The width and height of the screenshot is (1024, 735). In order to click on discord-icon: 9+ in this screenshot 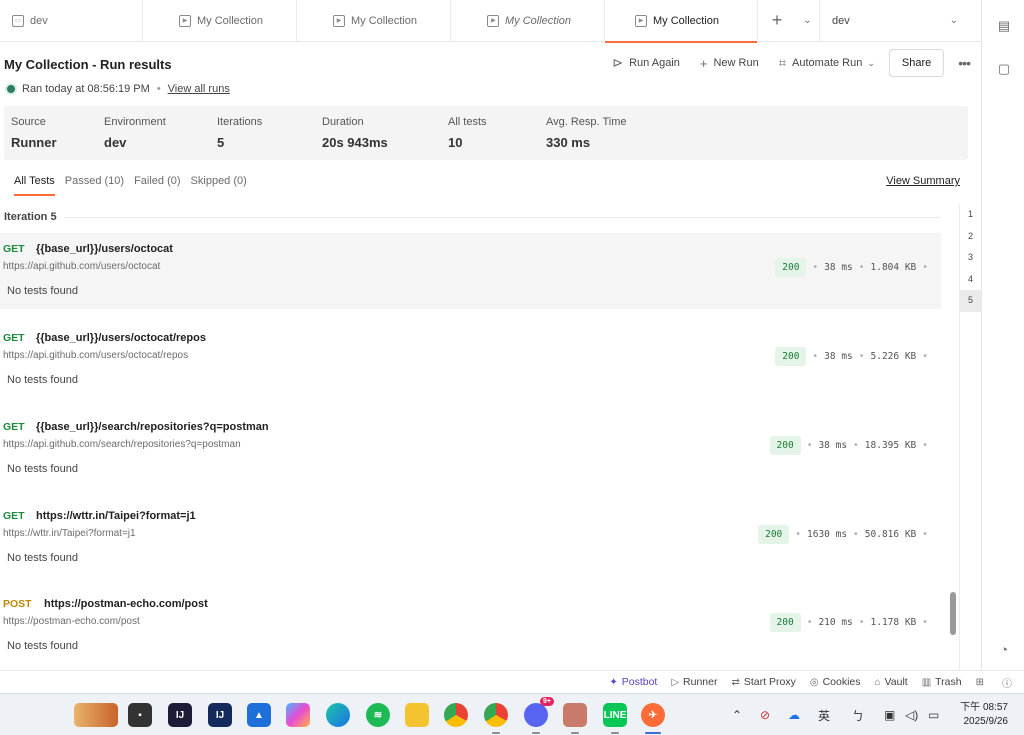, I will do `click(539, 712)`.